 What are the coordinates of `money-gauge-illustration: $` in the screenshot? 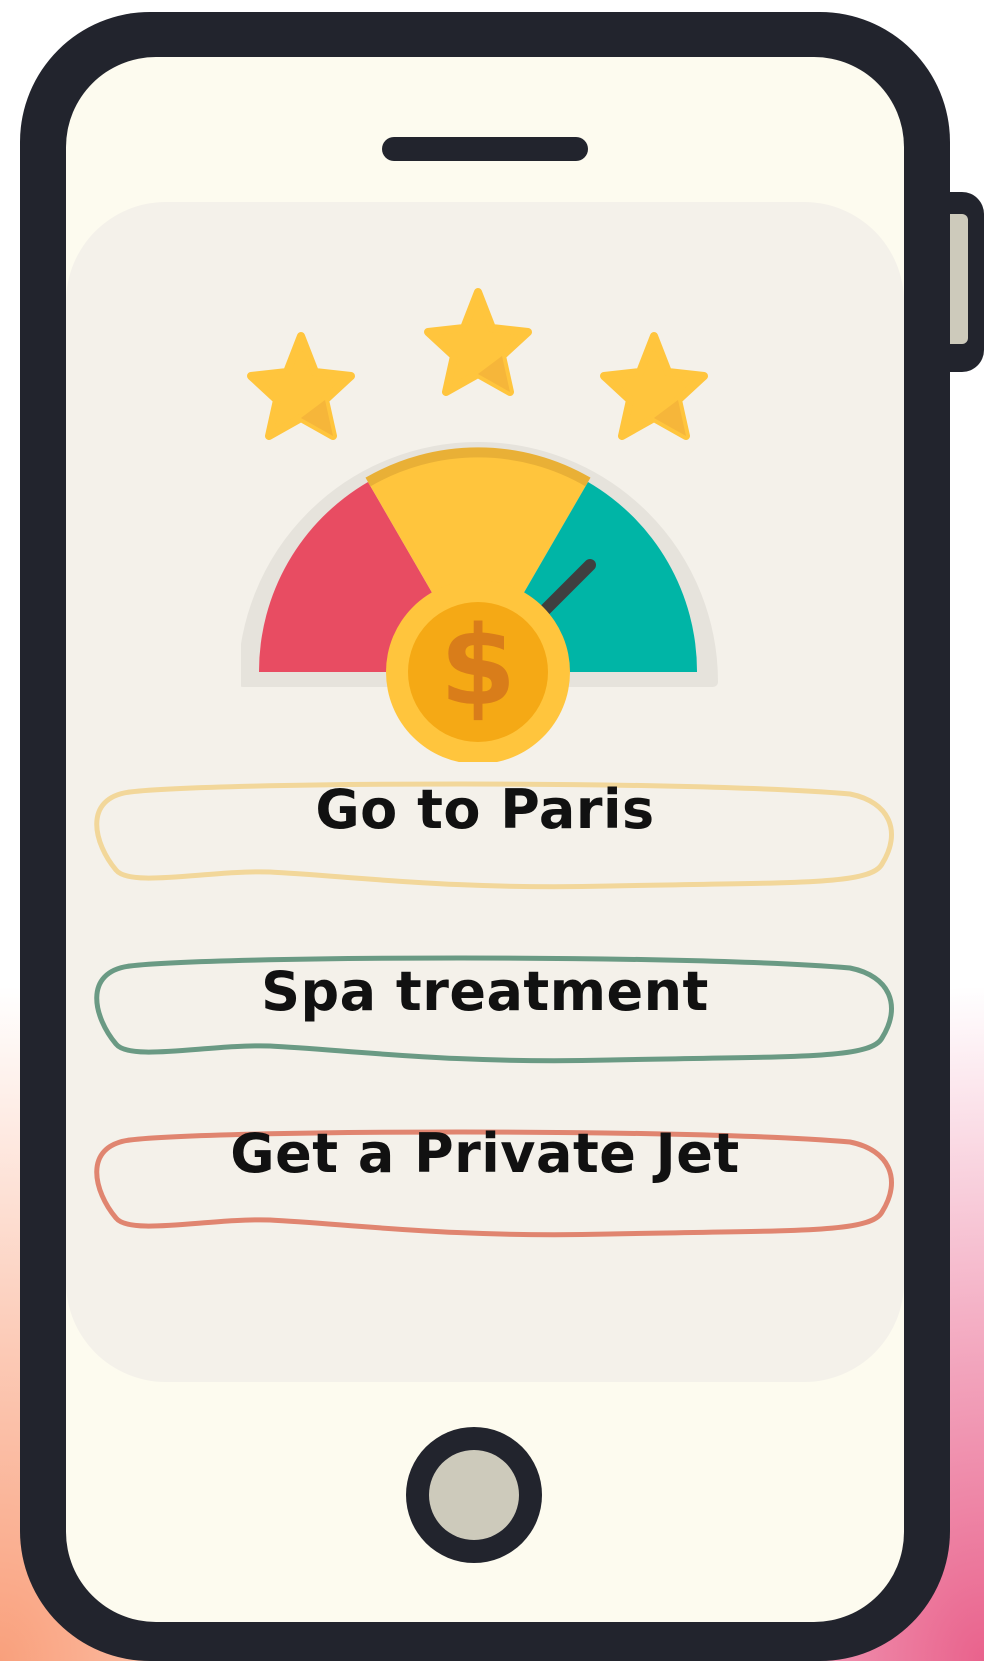 It's located at (479, 525).